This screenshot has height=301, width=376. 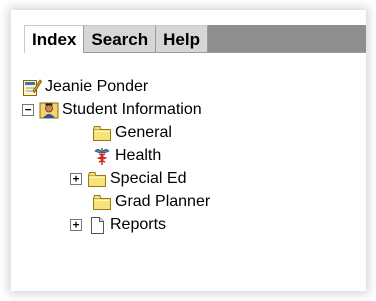 I want to click on tree-item-reports-label: Reports, so click(x=138, y=224).